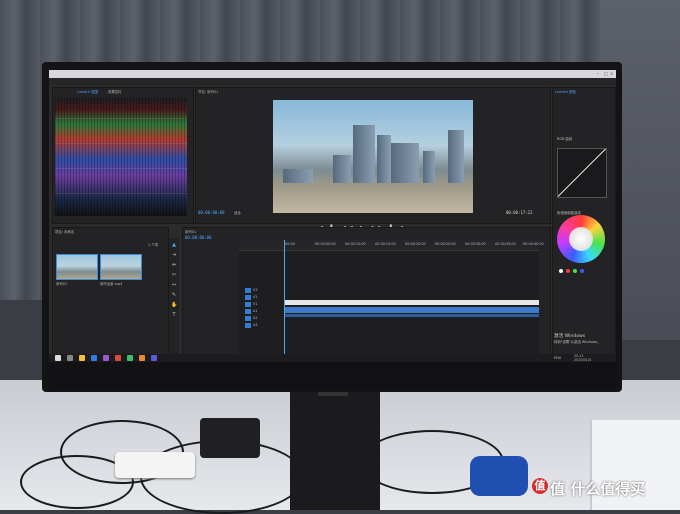  Describe the element at coordinates (230, 438) in the screenshot. I see `monitor-foot` at that location.